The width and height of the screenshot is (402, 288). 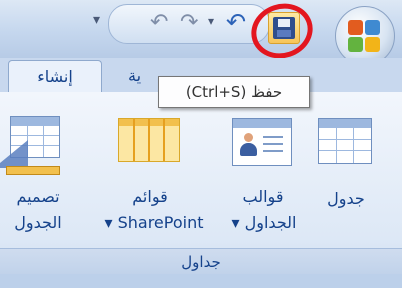 What do you see at coordinates (248, 145) in the screenshot?
I see `person-icon` at bounding box center [248, 145].